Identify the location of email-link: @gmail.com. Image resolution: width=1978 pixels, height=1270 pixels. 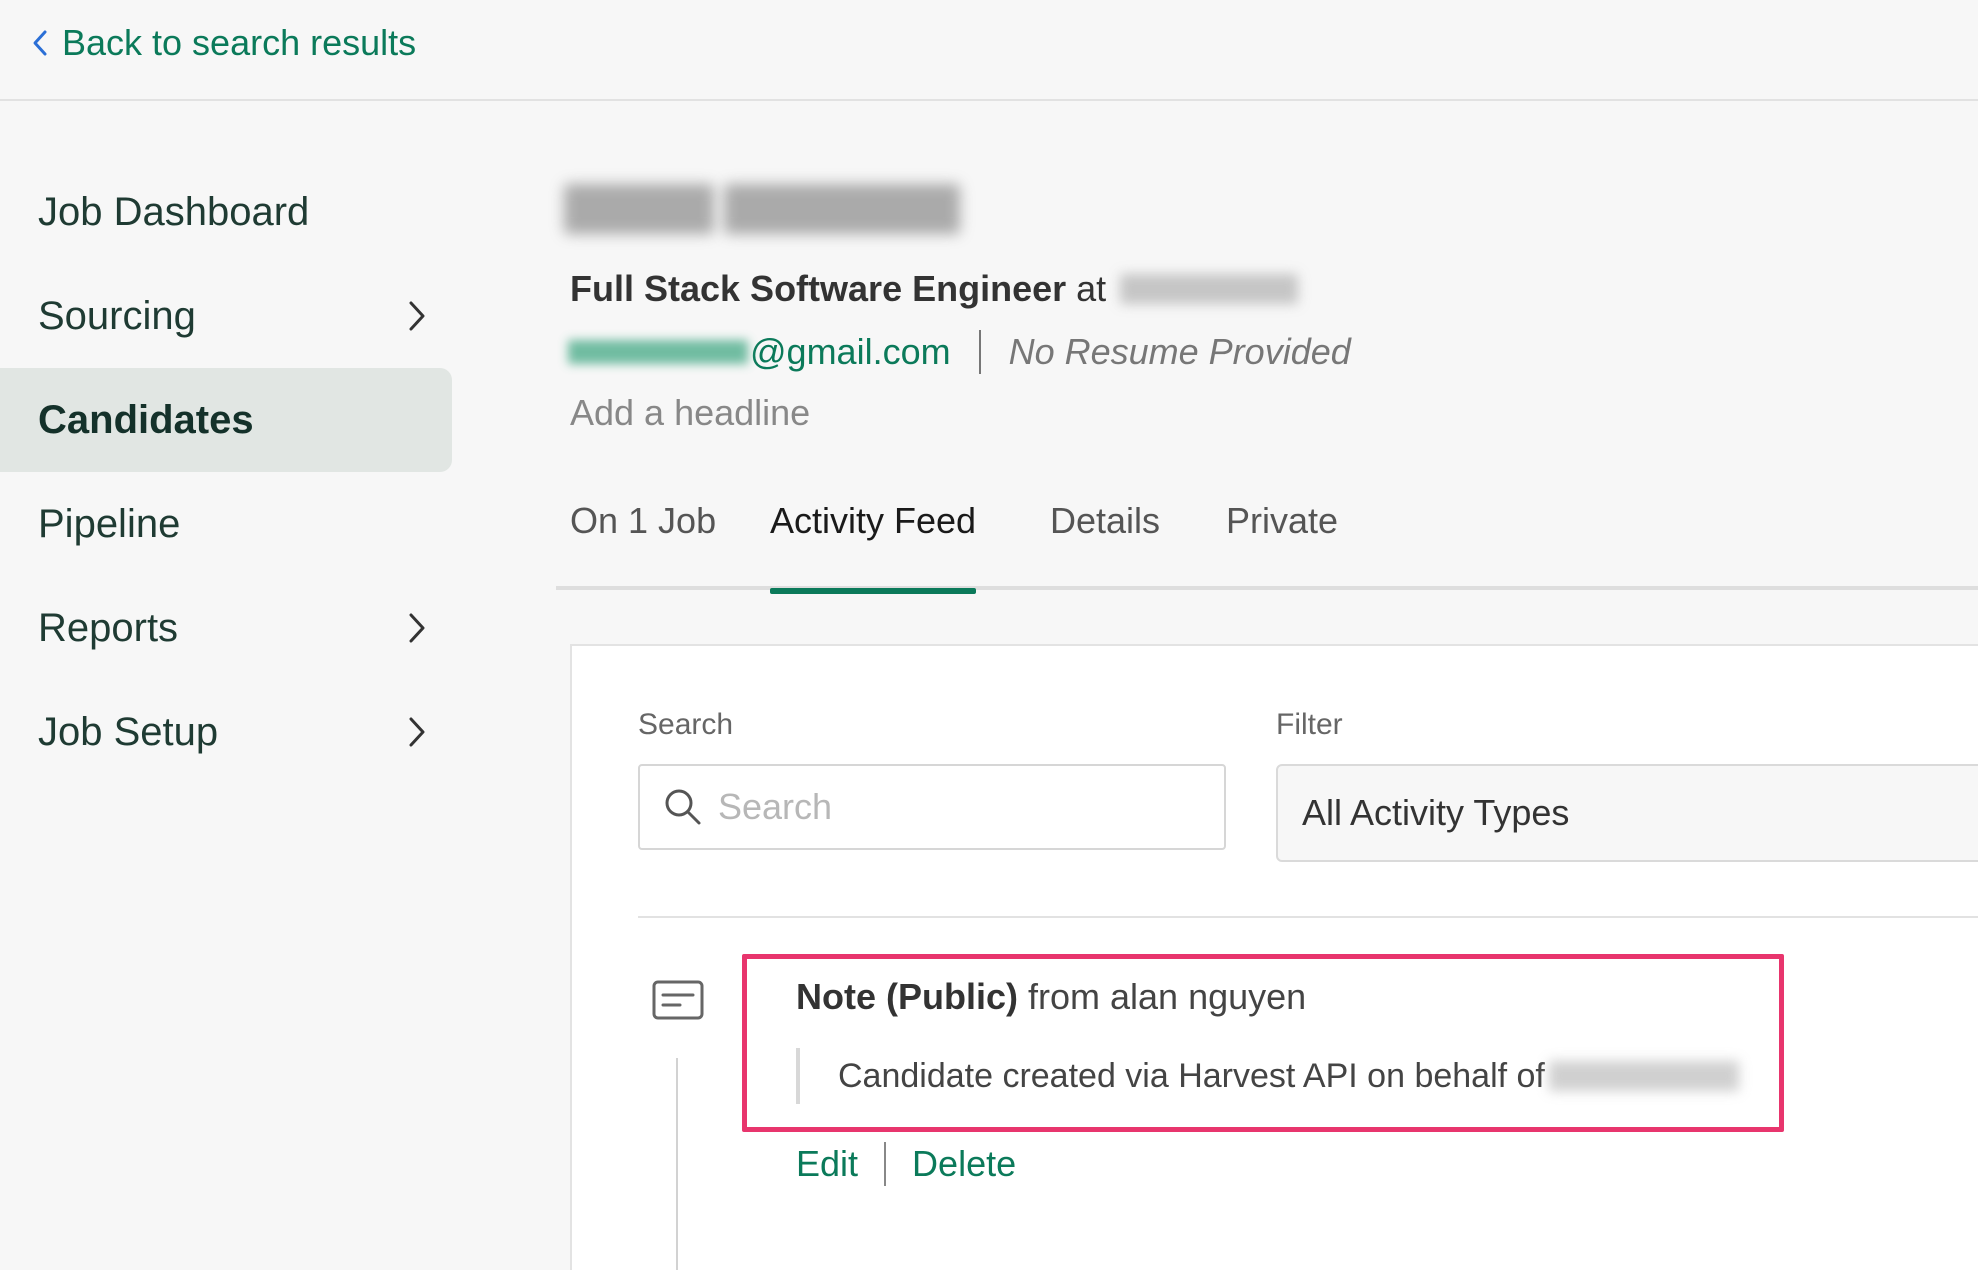
(850, 352).